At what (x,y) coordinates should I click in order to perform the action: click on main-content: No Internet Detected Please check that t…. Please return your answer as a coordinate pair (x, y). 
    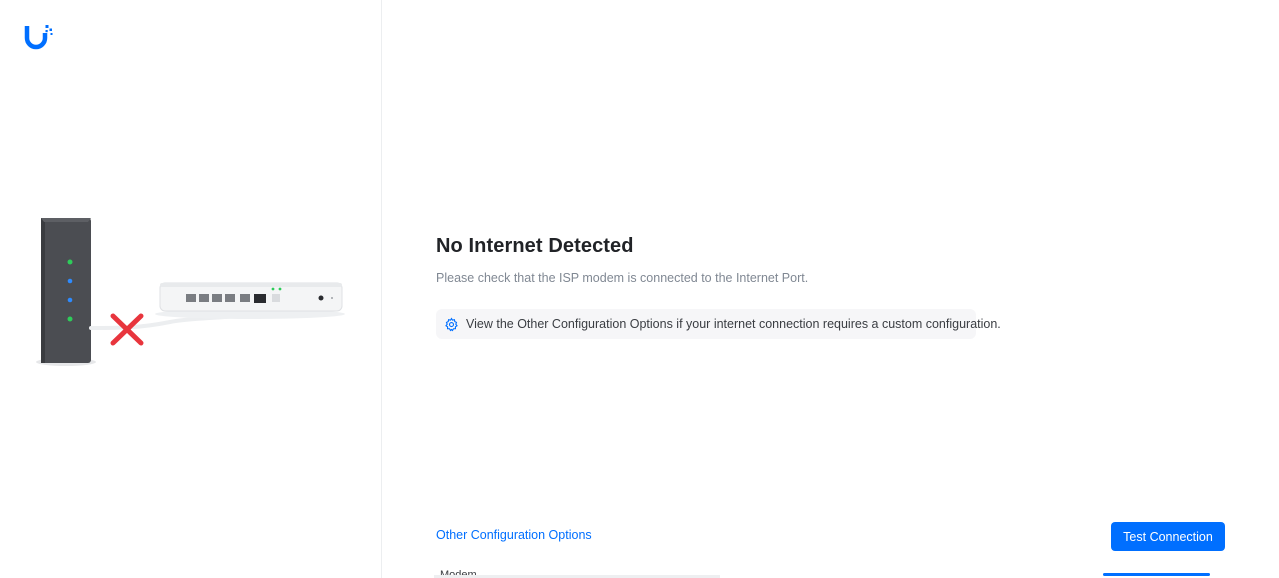
    Looking at the image, I should click on (836, 287).